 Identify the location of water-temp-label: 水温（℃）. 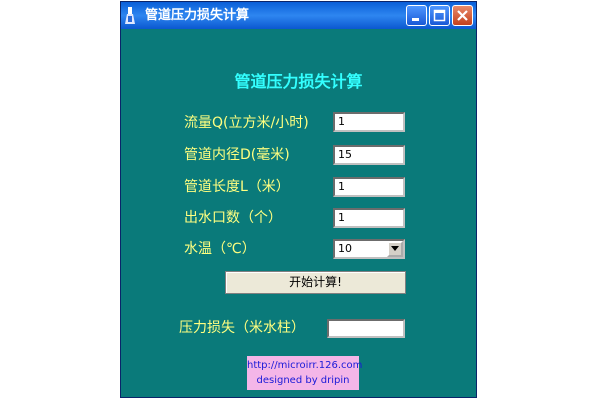
(220, 249).